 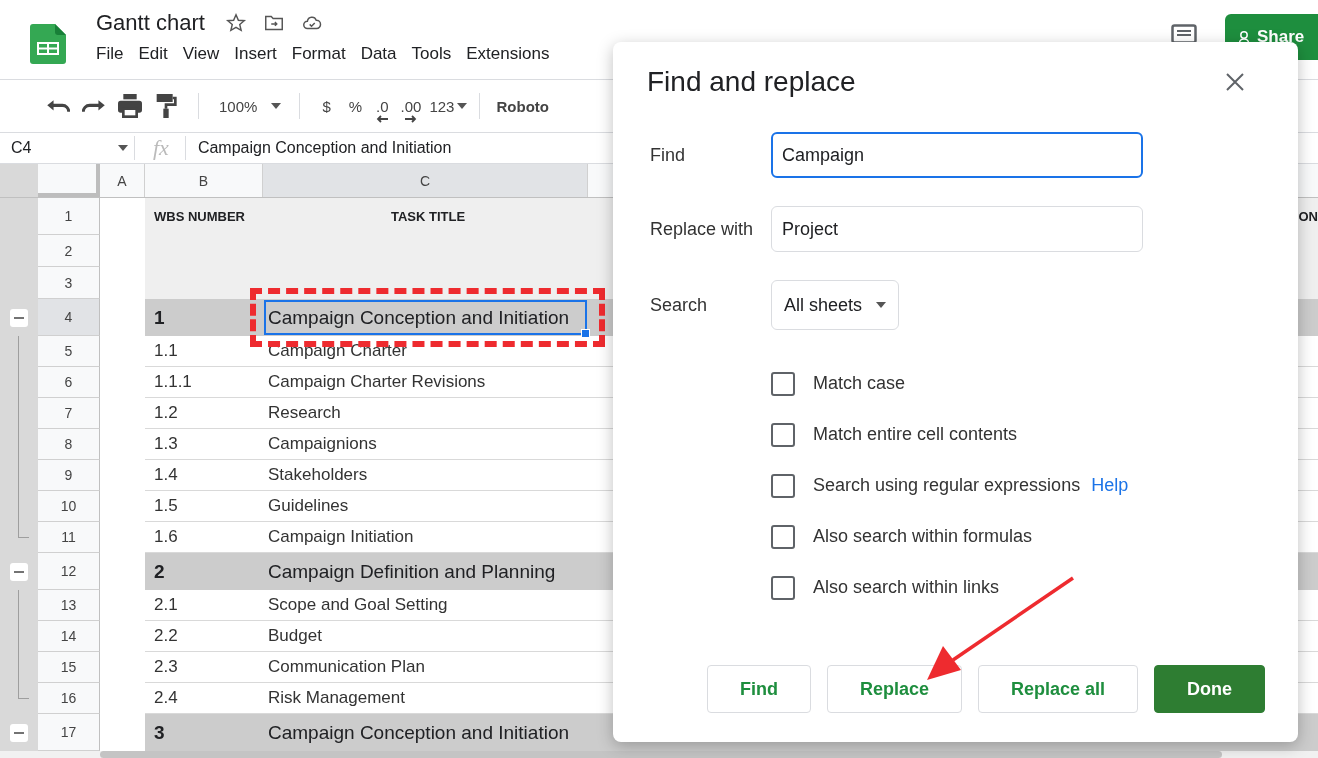 I want to click on table-cell: WBS NUMBER, so click(x=204, y=216).